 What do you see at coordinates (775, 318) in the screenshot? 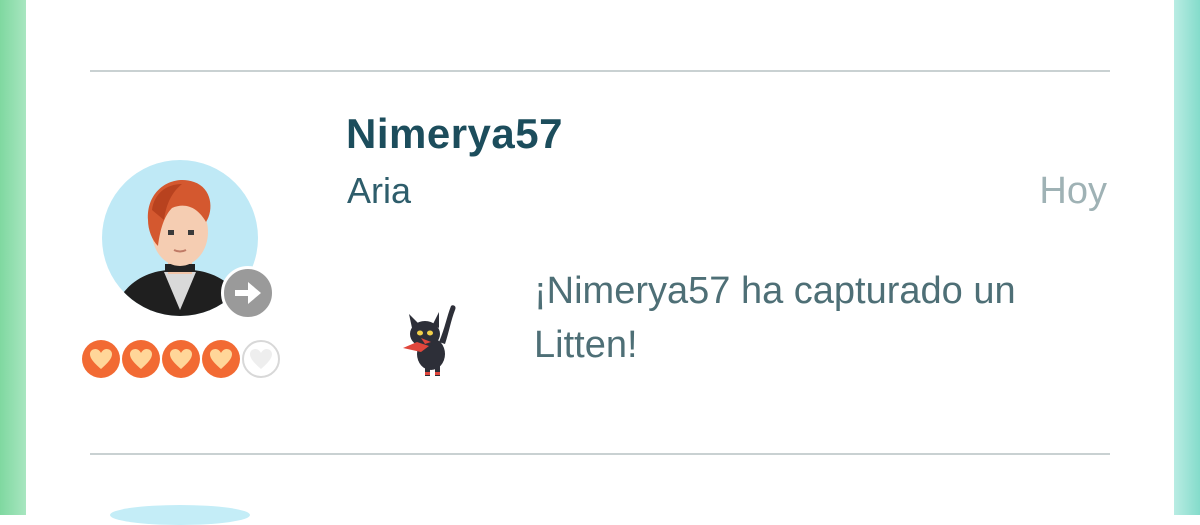
I see `activity-message: ¡Nimerya57 ha capturado un Litten!` at bounding box center [775, 318].